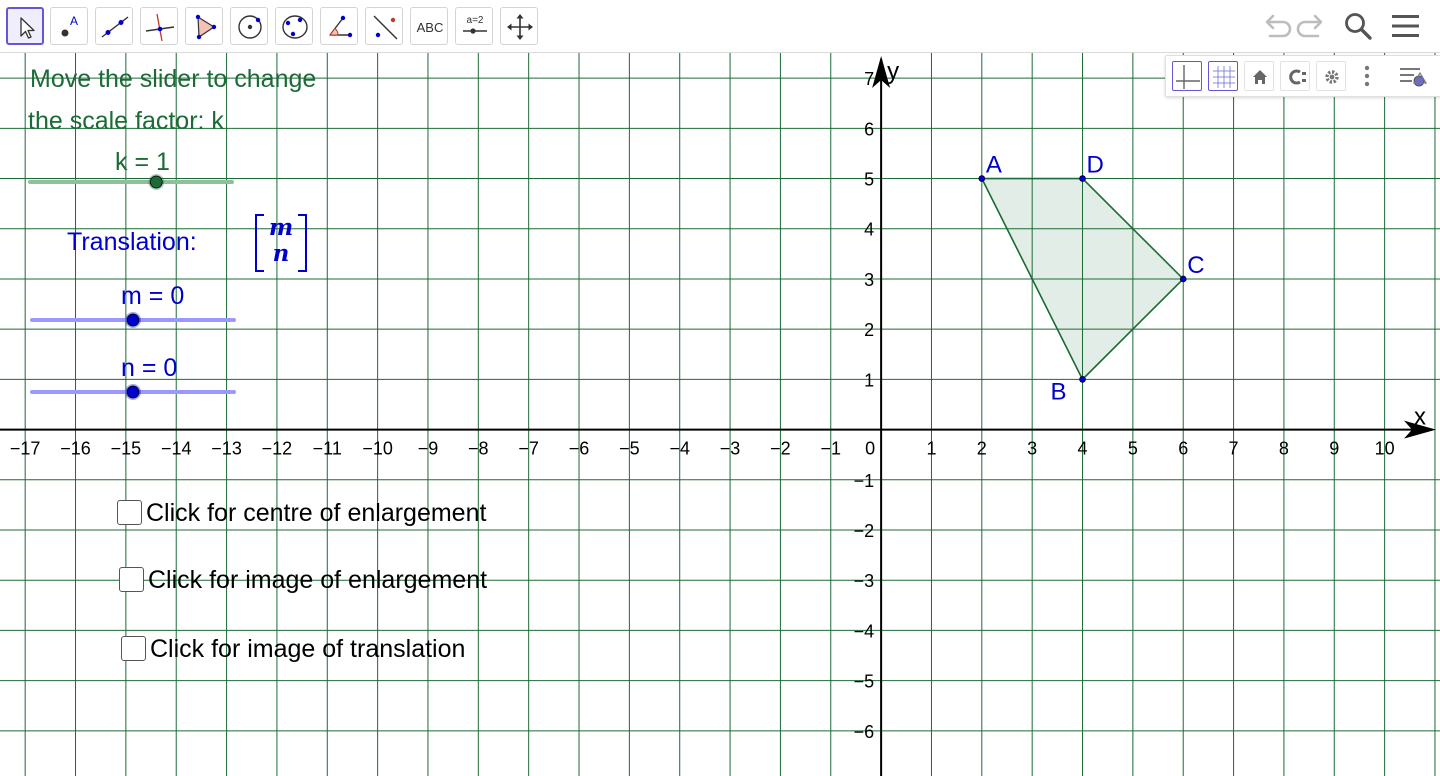  Describe the element at coordinates (1183, 279) in the screenshot. I see `point-C` at that location.